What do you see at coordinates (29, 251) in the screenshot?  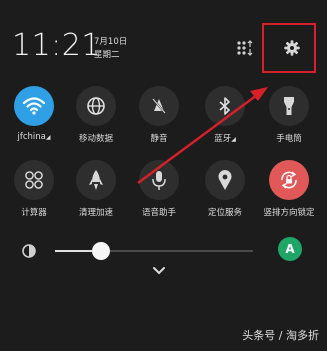 I see `brightness-icon` at bounding box center [29, 251].